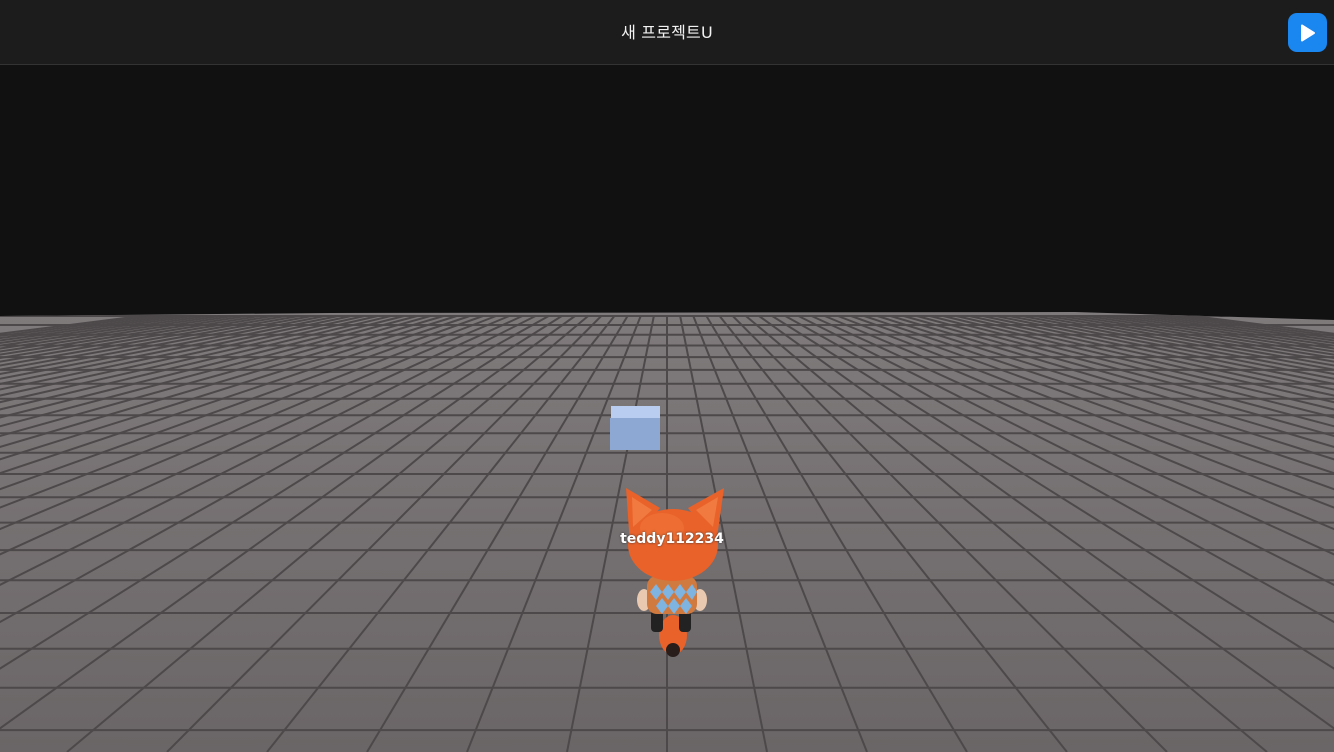  I want to click on top-bar: 새 프로젝트U, so click(667, 32).